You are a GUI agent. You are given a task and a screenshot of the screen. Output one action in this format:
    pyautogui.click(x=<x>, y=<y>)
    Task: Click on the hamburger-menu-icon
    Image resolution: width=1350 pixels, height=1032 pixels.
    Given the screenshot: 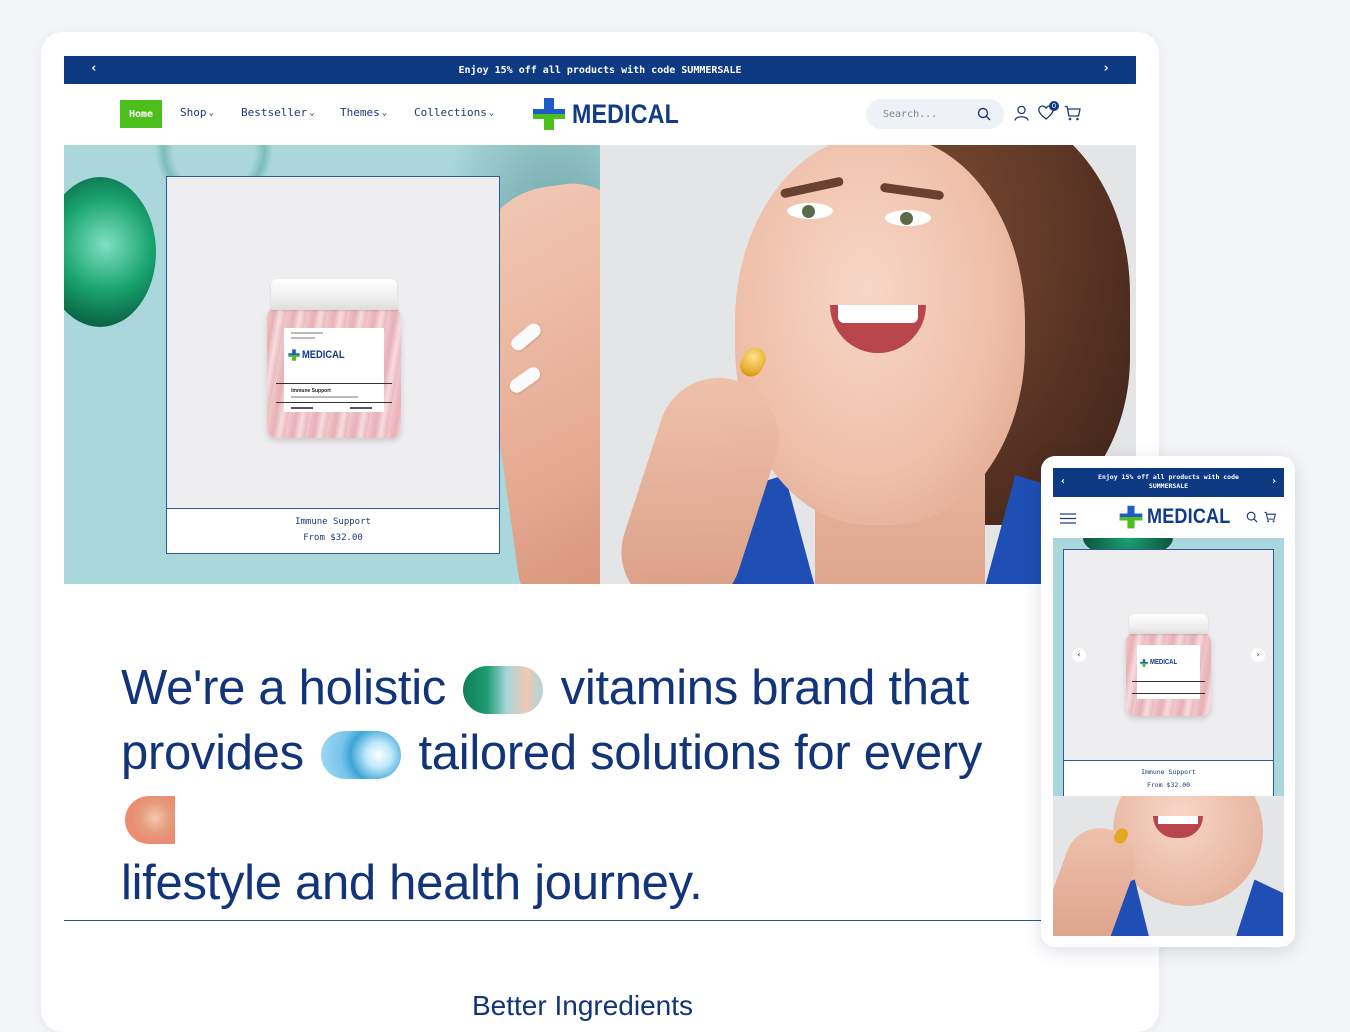 What is the action you would take?
    pyautogui.click(x=1068, y=518)
    